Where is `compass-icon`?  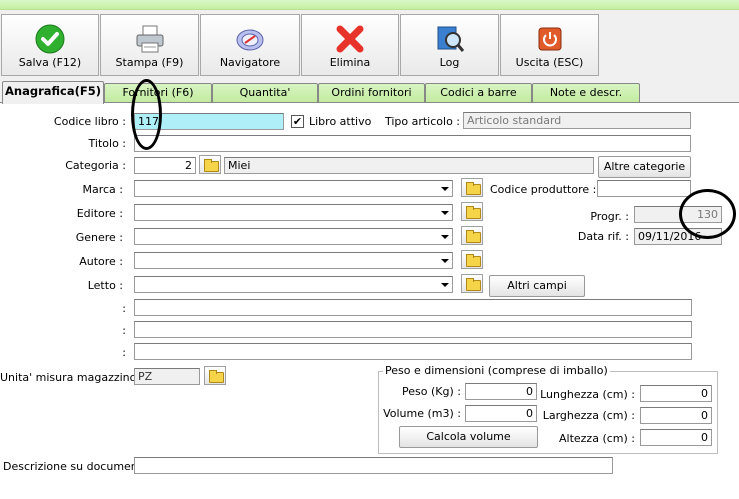 compass-icon is located at coordinates (250, 40).